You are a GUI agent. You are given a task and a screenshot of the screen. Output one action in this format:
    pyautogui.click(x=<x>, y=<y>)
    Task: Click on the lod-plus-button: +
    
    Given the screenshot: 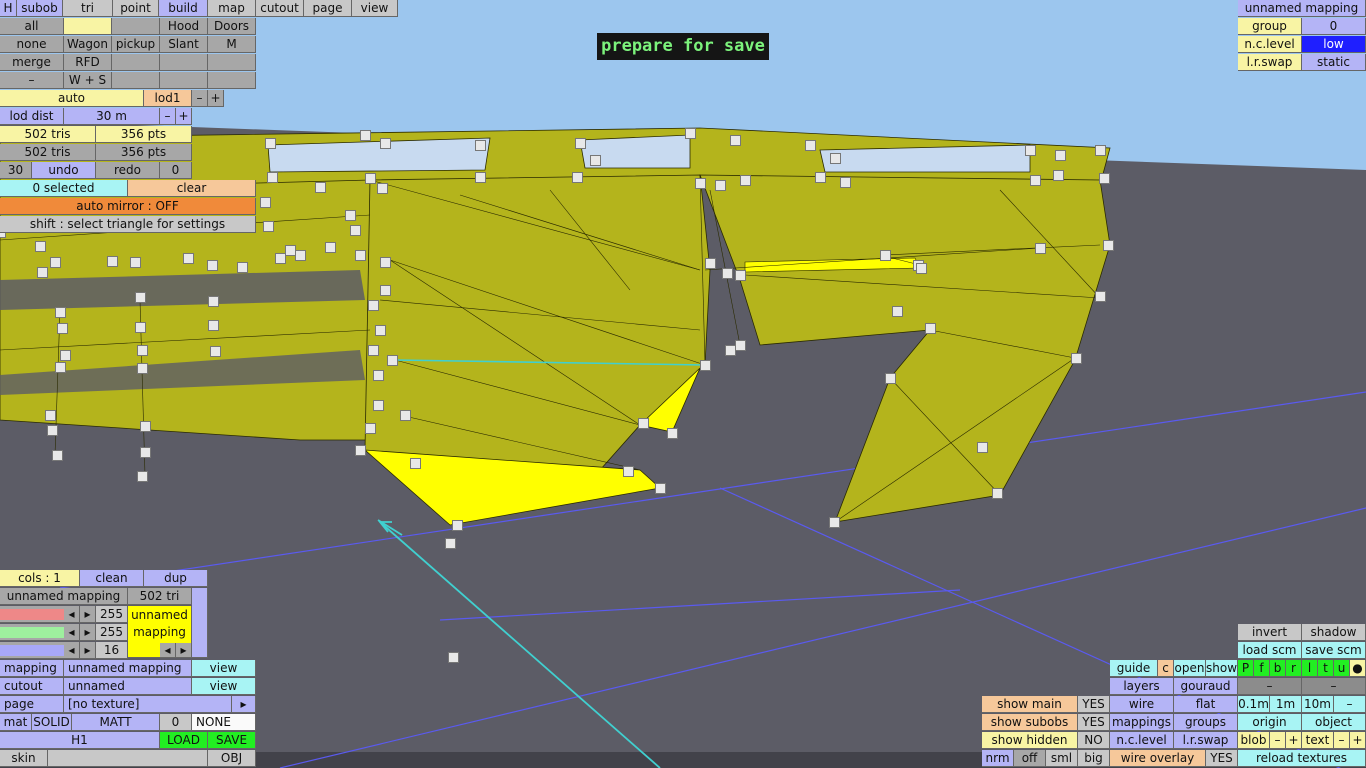 What is the action you would take?
    pyautogui.click(x=216, y=98)
    